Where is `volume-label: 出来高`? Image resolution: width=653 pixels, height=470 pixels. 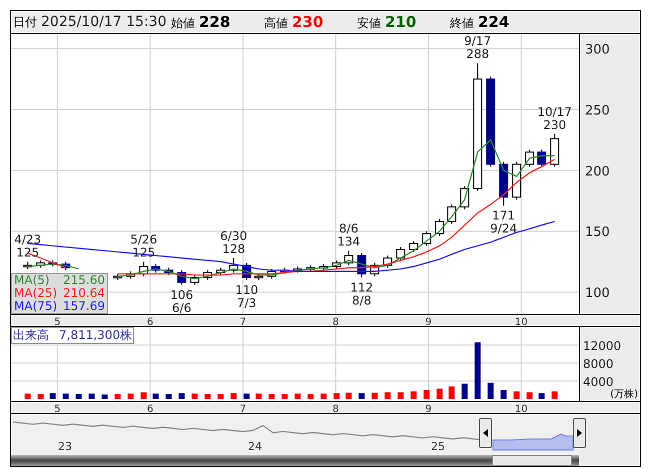 volume-label: 出来高 is located at coordinates (31, 335).